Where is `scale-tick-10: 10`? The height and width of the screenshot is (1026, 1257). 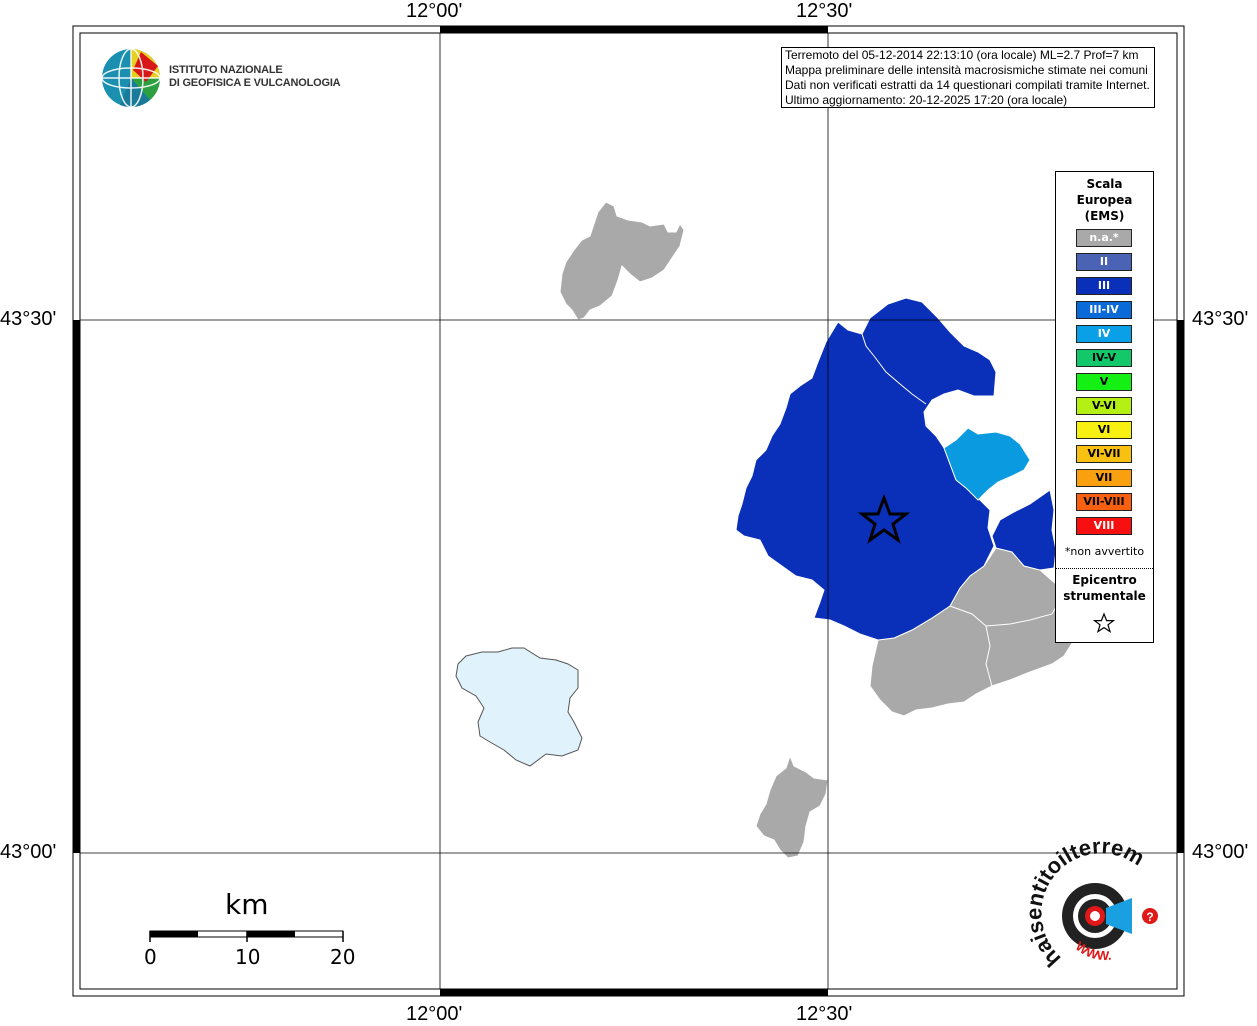
scale-tick-10: 10 is located at coordinates (248, 957).